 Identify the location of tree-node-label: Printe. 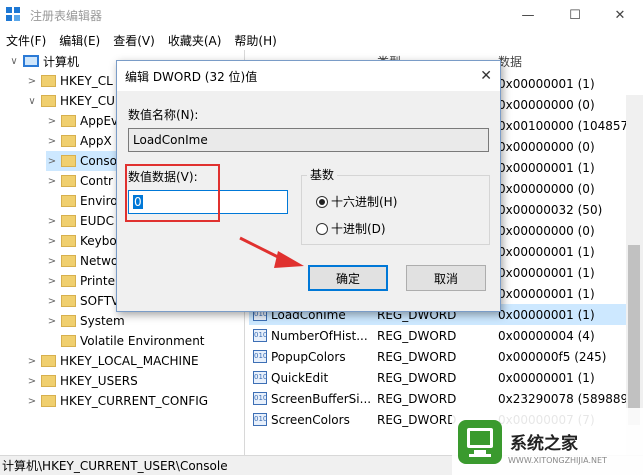
(97, 281).